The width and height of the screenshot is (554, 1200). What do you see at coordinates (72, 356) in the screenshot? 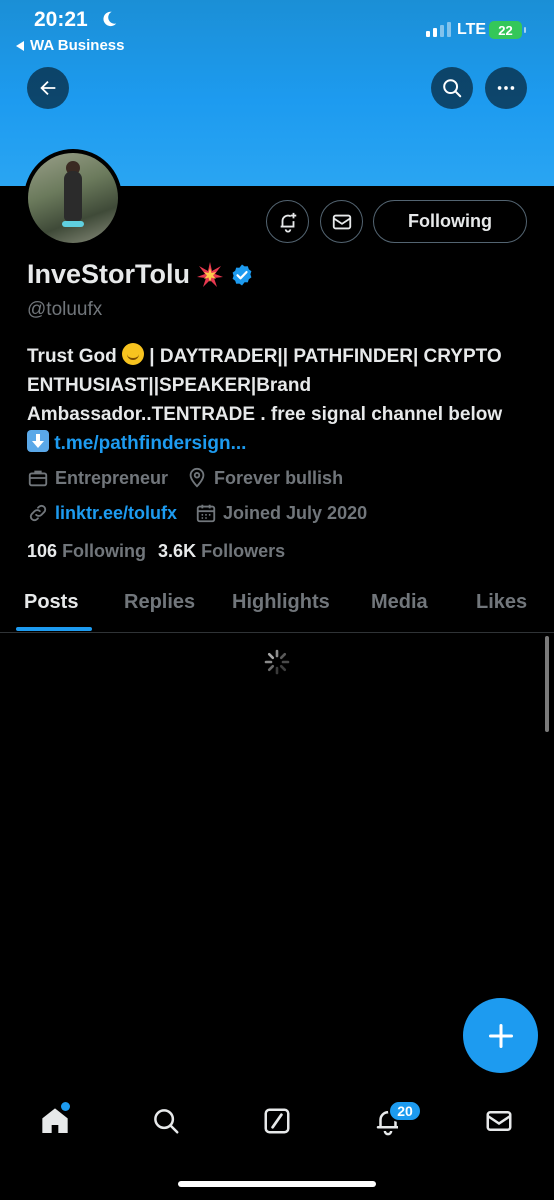
I see `bio-text-start: Trust God` at bounding box center [72, 356].